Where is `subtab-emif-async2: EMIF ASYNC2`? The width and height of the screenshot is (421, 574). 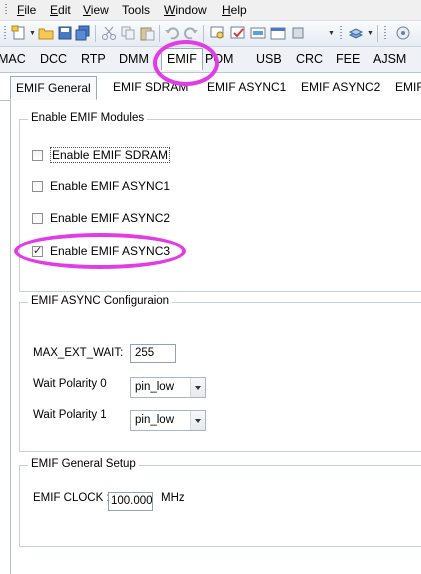 subtab-emif-async2: EMIF ASYNC2 is located at coordinates (340, 87).